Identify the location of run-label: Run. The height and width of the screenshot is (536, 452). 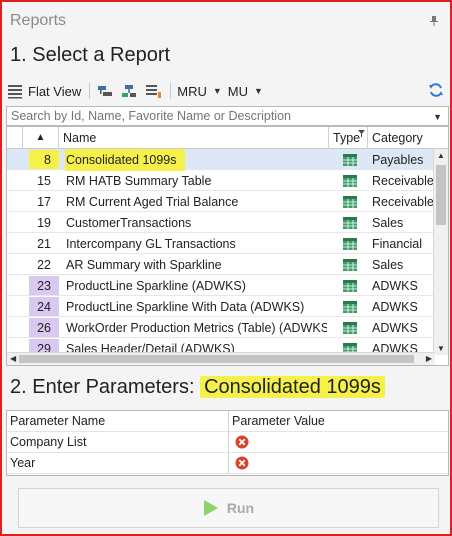
(240, 508).